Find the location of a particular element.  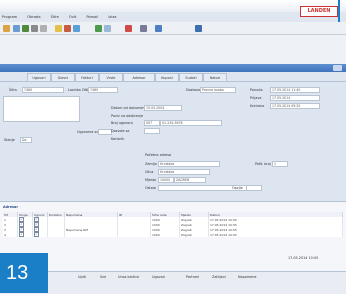

grid-cell: 1000 is located at coordinates (165, 234).